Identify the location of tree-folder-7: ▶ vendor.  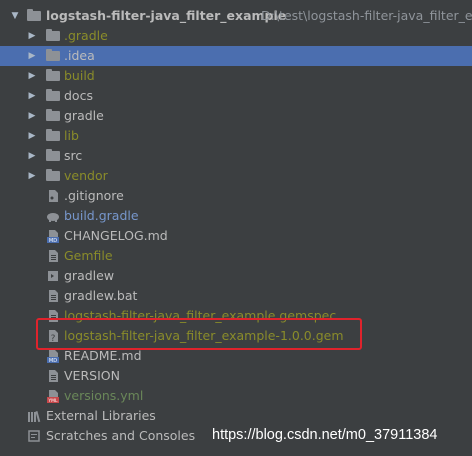
(236, 176).